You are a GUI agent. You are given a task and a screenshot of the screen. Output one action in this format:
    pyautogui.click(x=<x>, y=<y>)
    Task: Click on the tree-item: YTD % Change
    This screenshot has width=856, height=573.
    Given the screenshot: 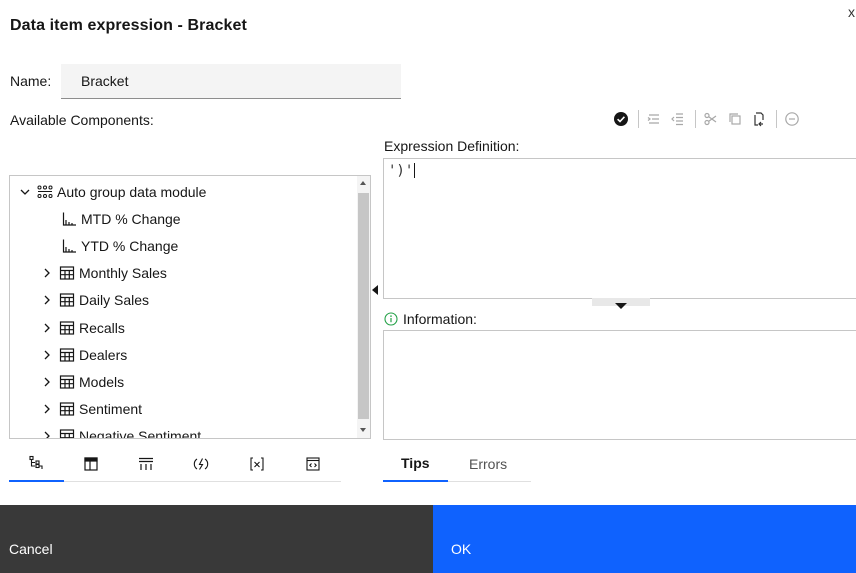 What is the action you would take?
    pyautogui.click(x=119, y=245)
    